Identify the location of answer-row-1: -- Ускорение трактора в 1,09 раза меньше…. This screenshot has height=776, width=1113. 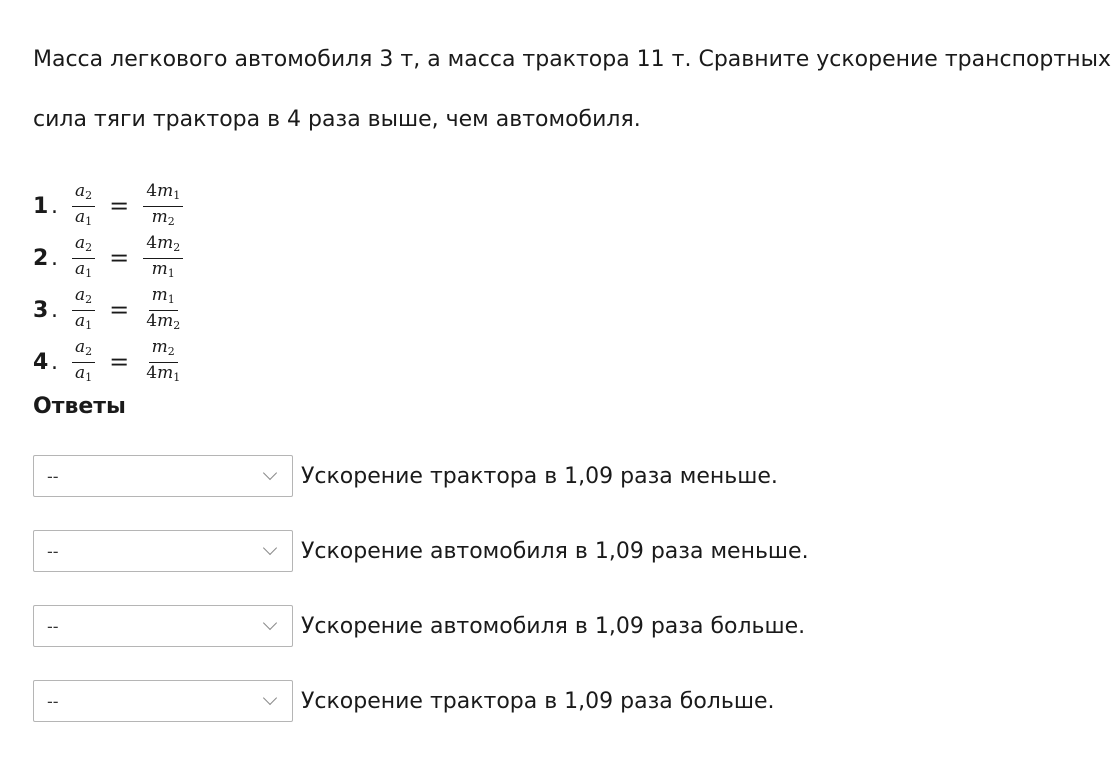
(405, 476).